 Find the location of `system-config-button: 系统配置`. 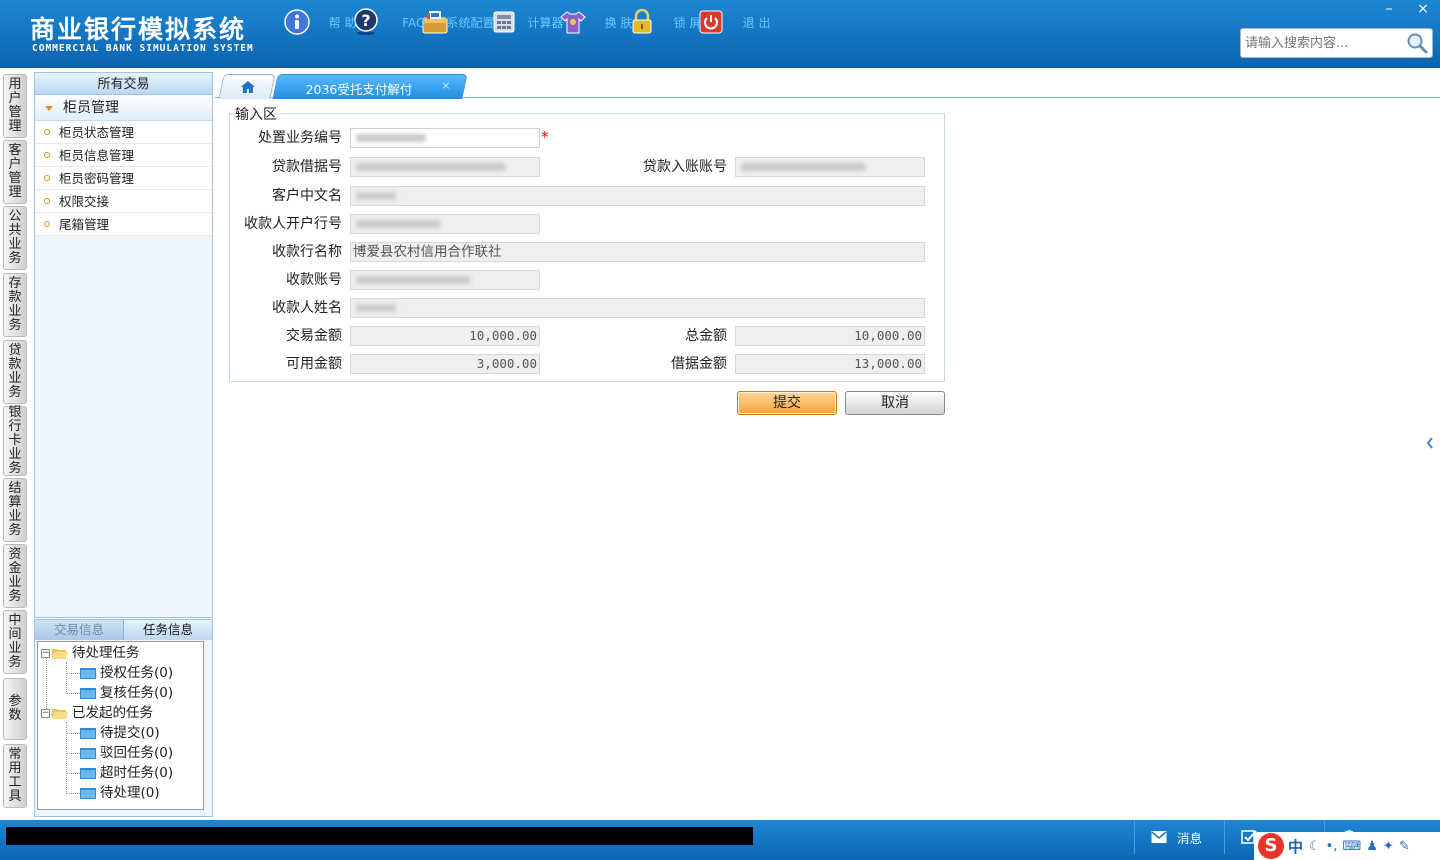

system-config-button: 系统配置 is located at coordinates (447, 34).